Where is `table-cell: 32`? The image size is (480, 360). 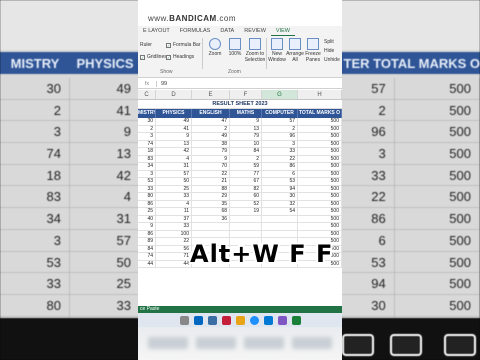 table-cell: 32 is located at coordinates (280, 203).